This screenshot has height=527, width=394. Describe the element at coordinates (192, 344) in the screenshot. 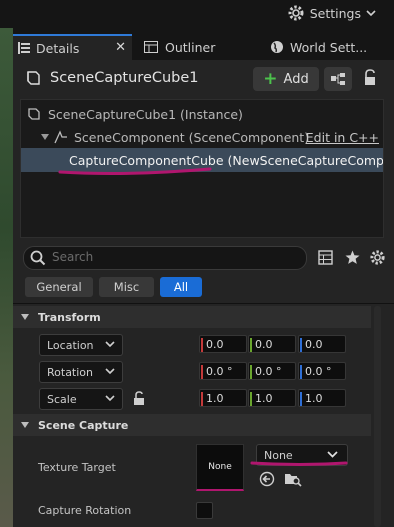

I see `transform-row-location: Location 0.0 0.0 0.0` at that location.